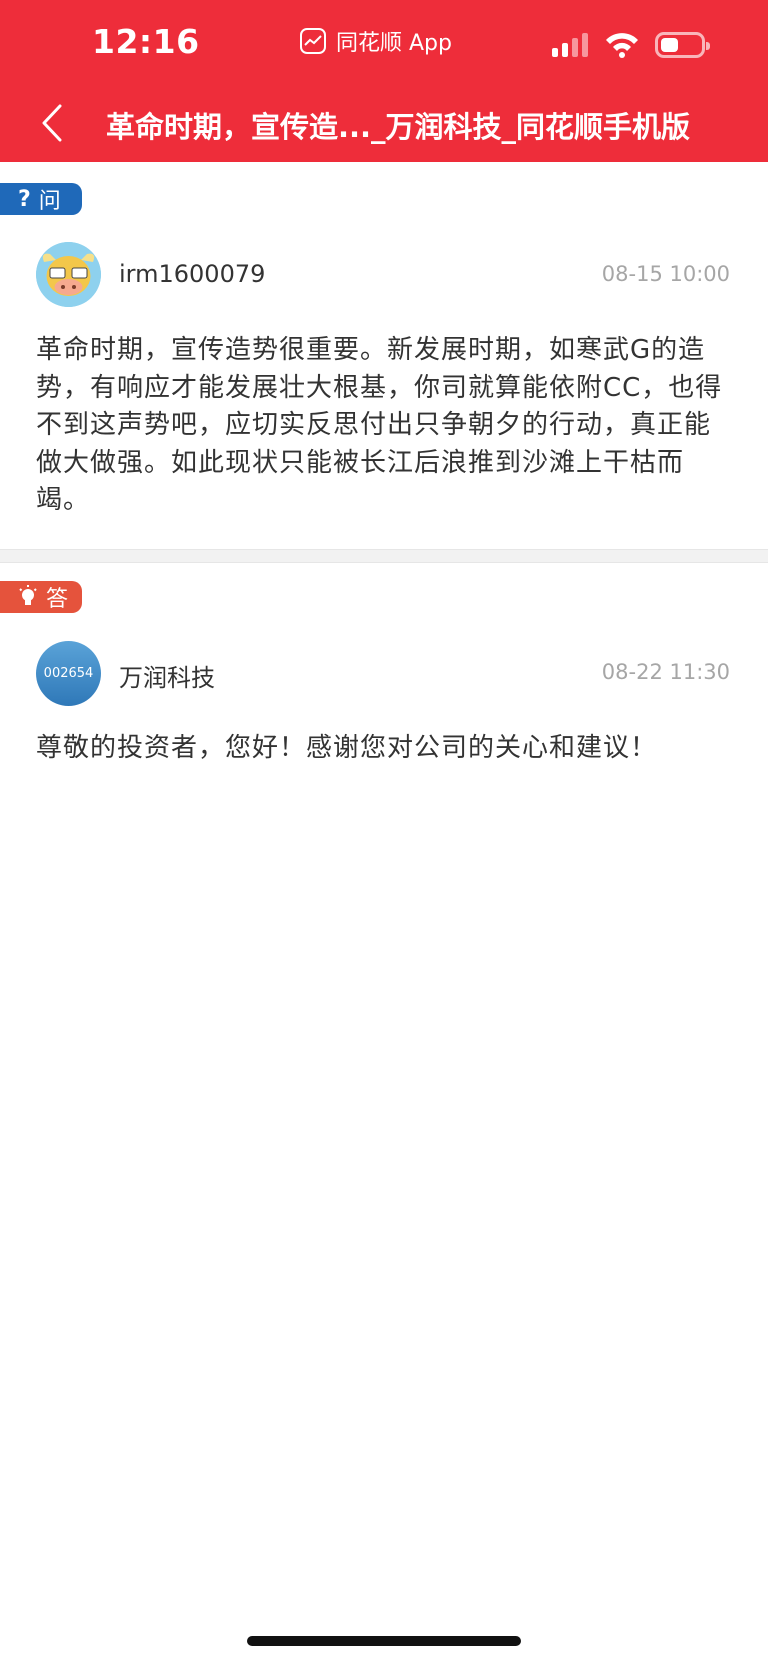 Image resolution: width=768 pixels, height=1662 pixels. What do you see at coordinates (384, 556) in the screenshot?
I see `section-divider` at bounding box center [384, 556].